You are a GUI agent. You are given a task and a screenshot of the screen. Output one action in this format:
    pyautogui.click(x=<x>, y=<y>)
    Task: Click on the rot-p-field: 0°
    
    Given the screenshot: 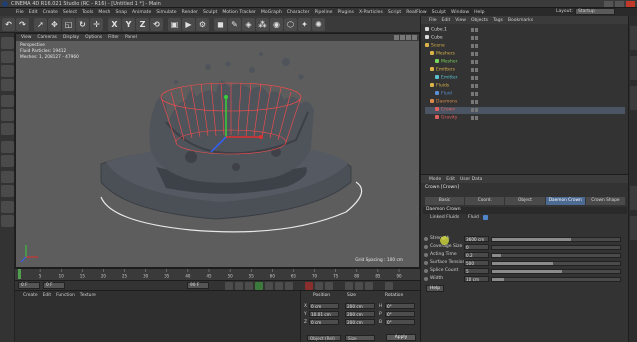 What is the action you would take?
    pyautogui.click(x=400, y=314)
    